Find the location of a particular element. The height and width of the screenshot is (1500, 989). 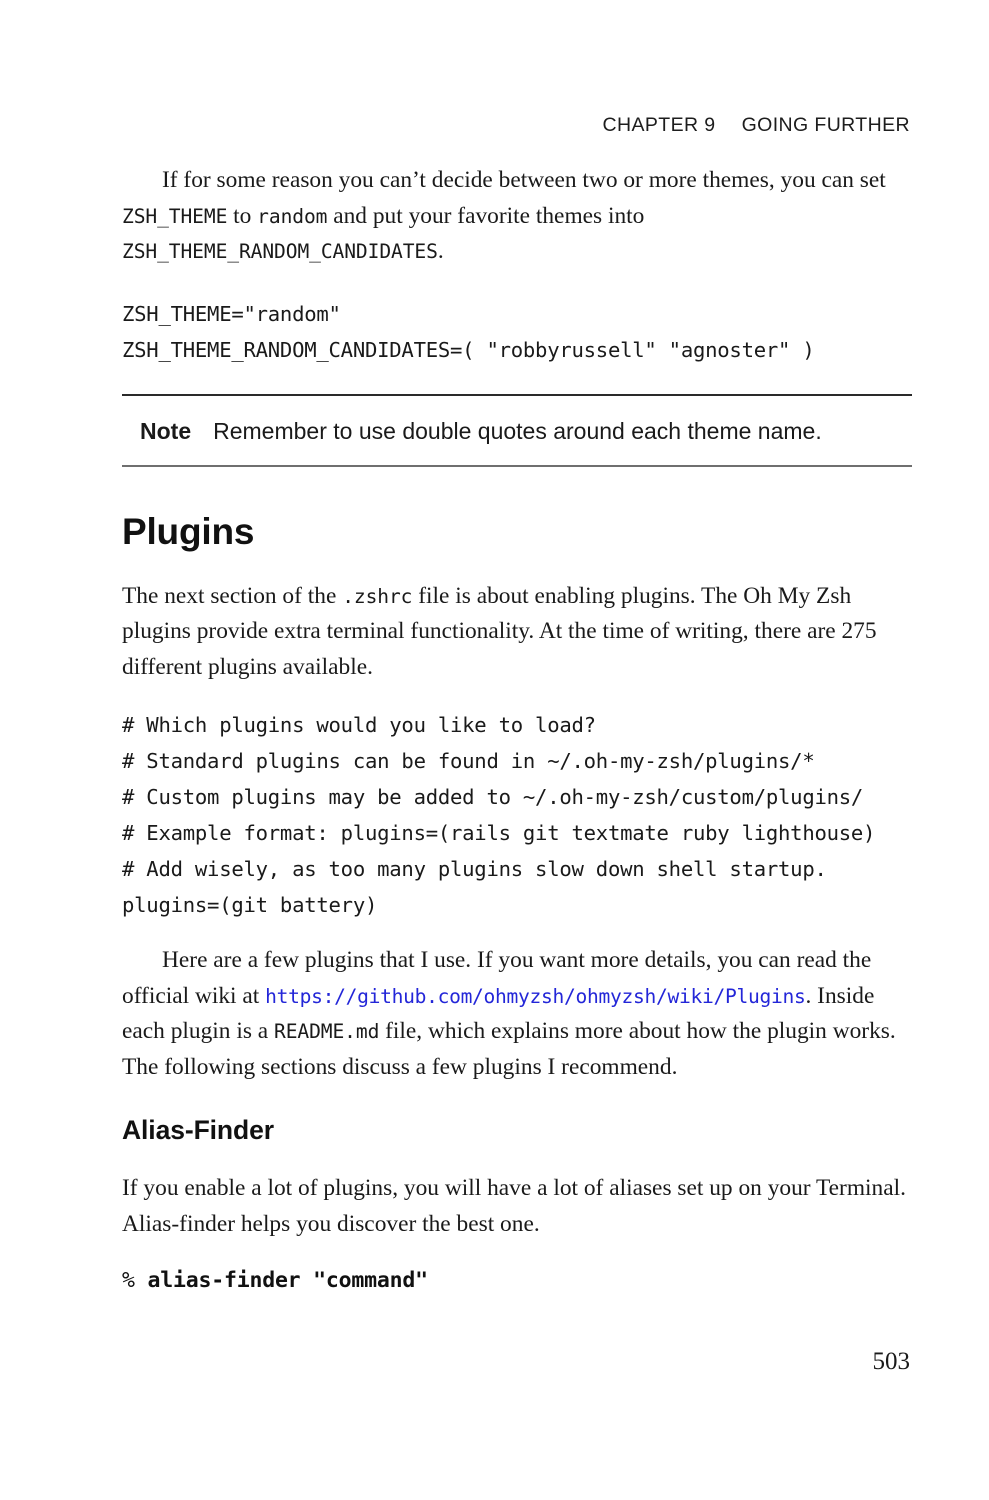

command-text: alias-finder "command" is located at coordinates (288, 1280).